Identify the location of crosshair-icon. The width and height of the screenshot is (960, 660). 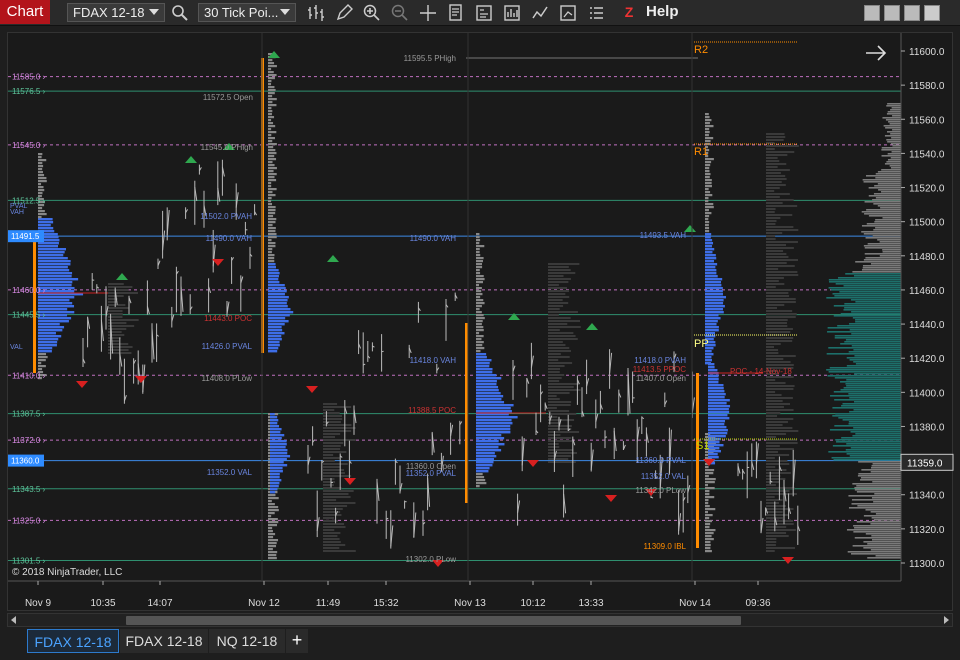
(428, 13).